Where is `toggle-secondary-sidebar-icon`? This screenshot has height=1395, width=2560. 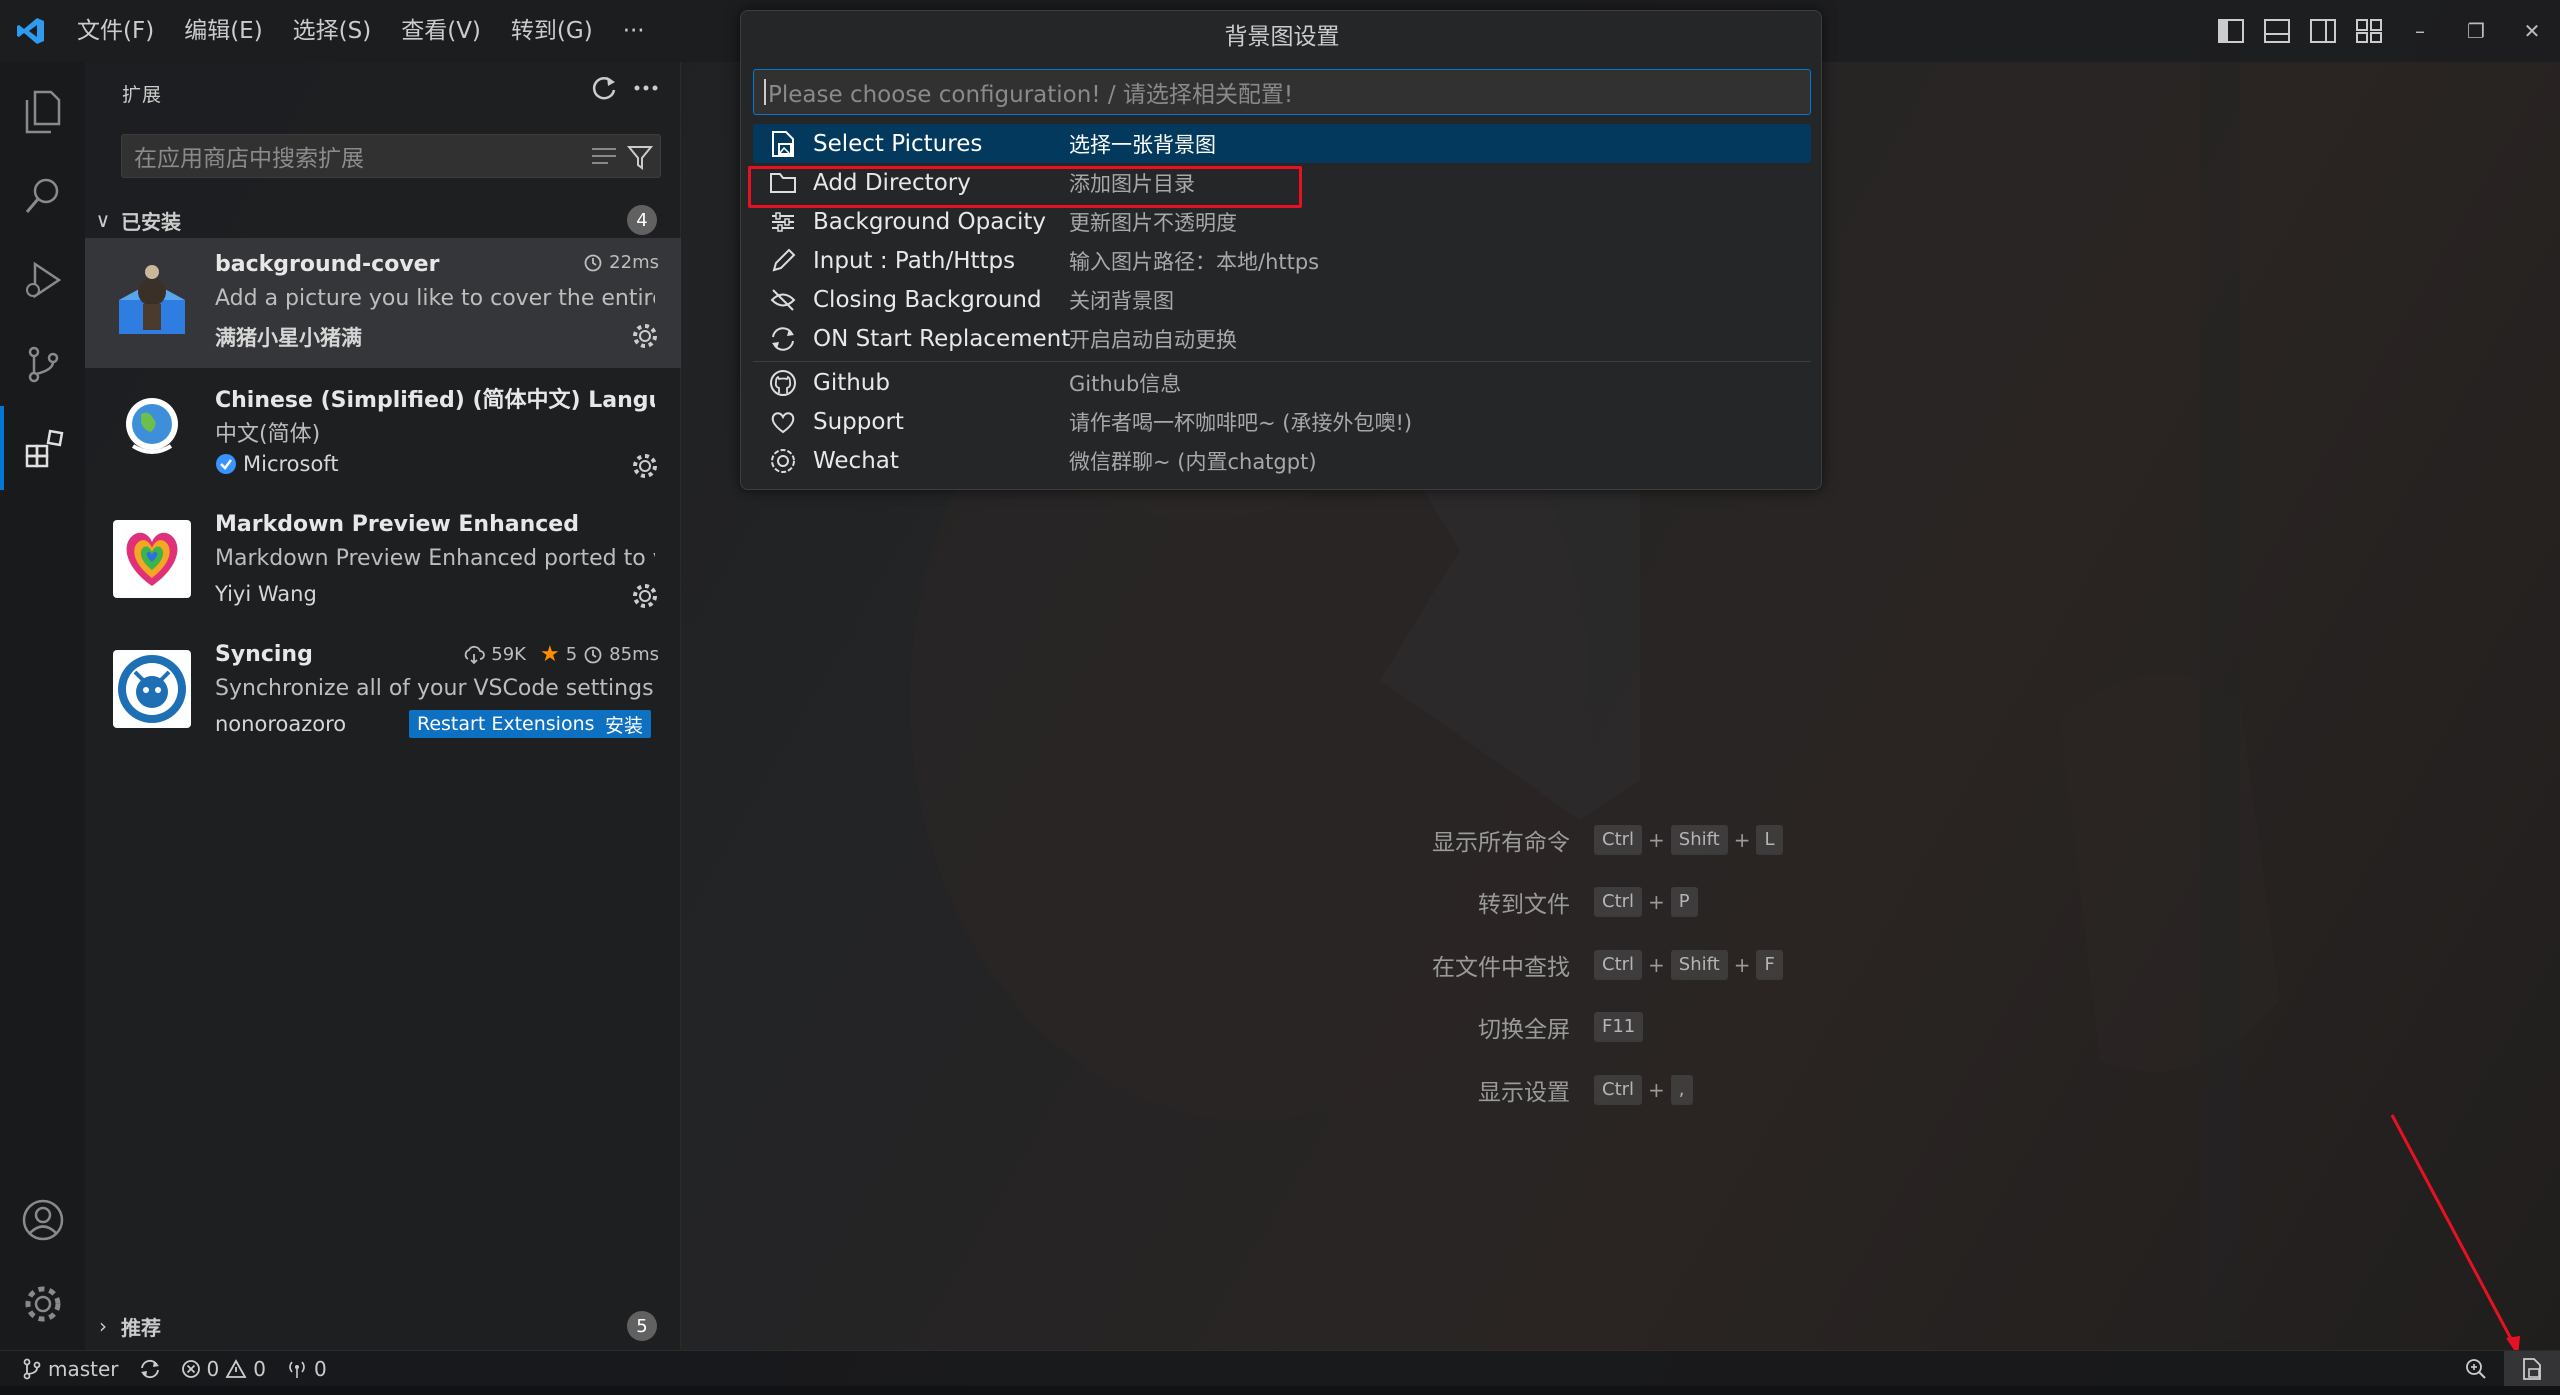
toggle-secondary-sidebar-icon is located at coordinates (2323, 31).